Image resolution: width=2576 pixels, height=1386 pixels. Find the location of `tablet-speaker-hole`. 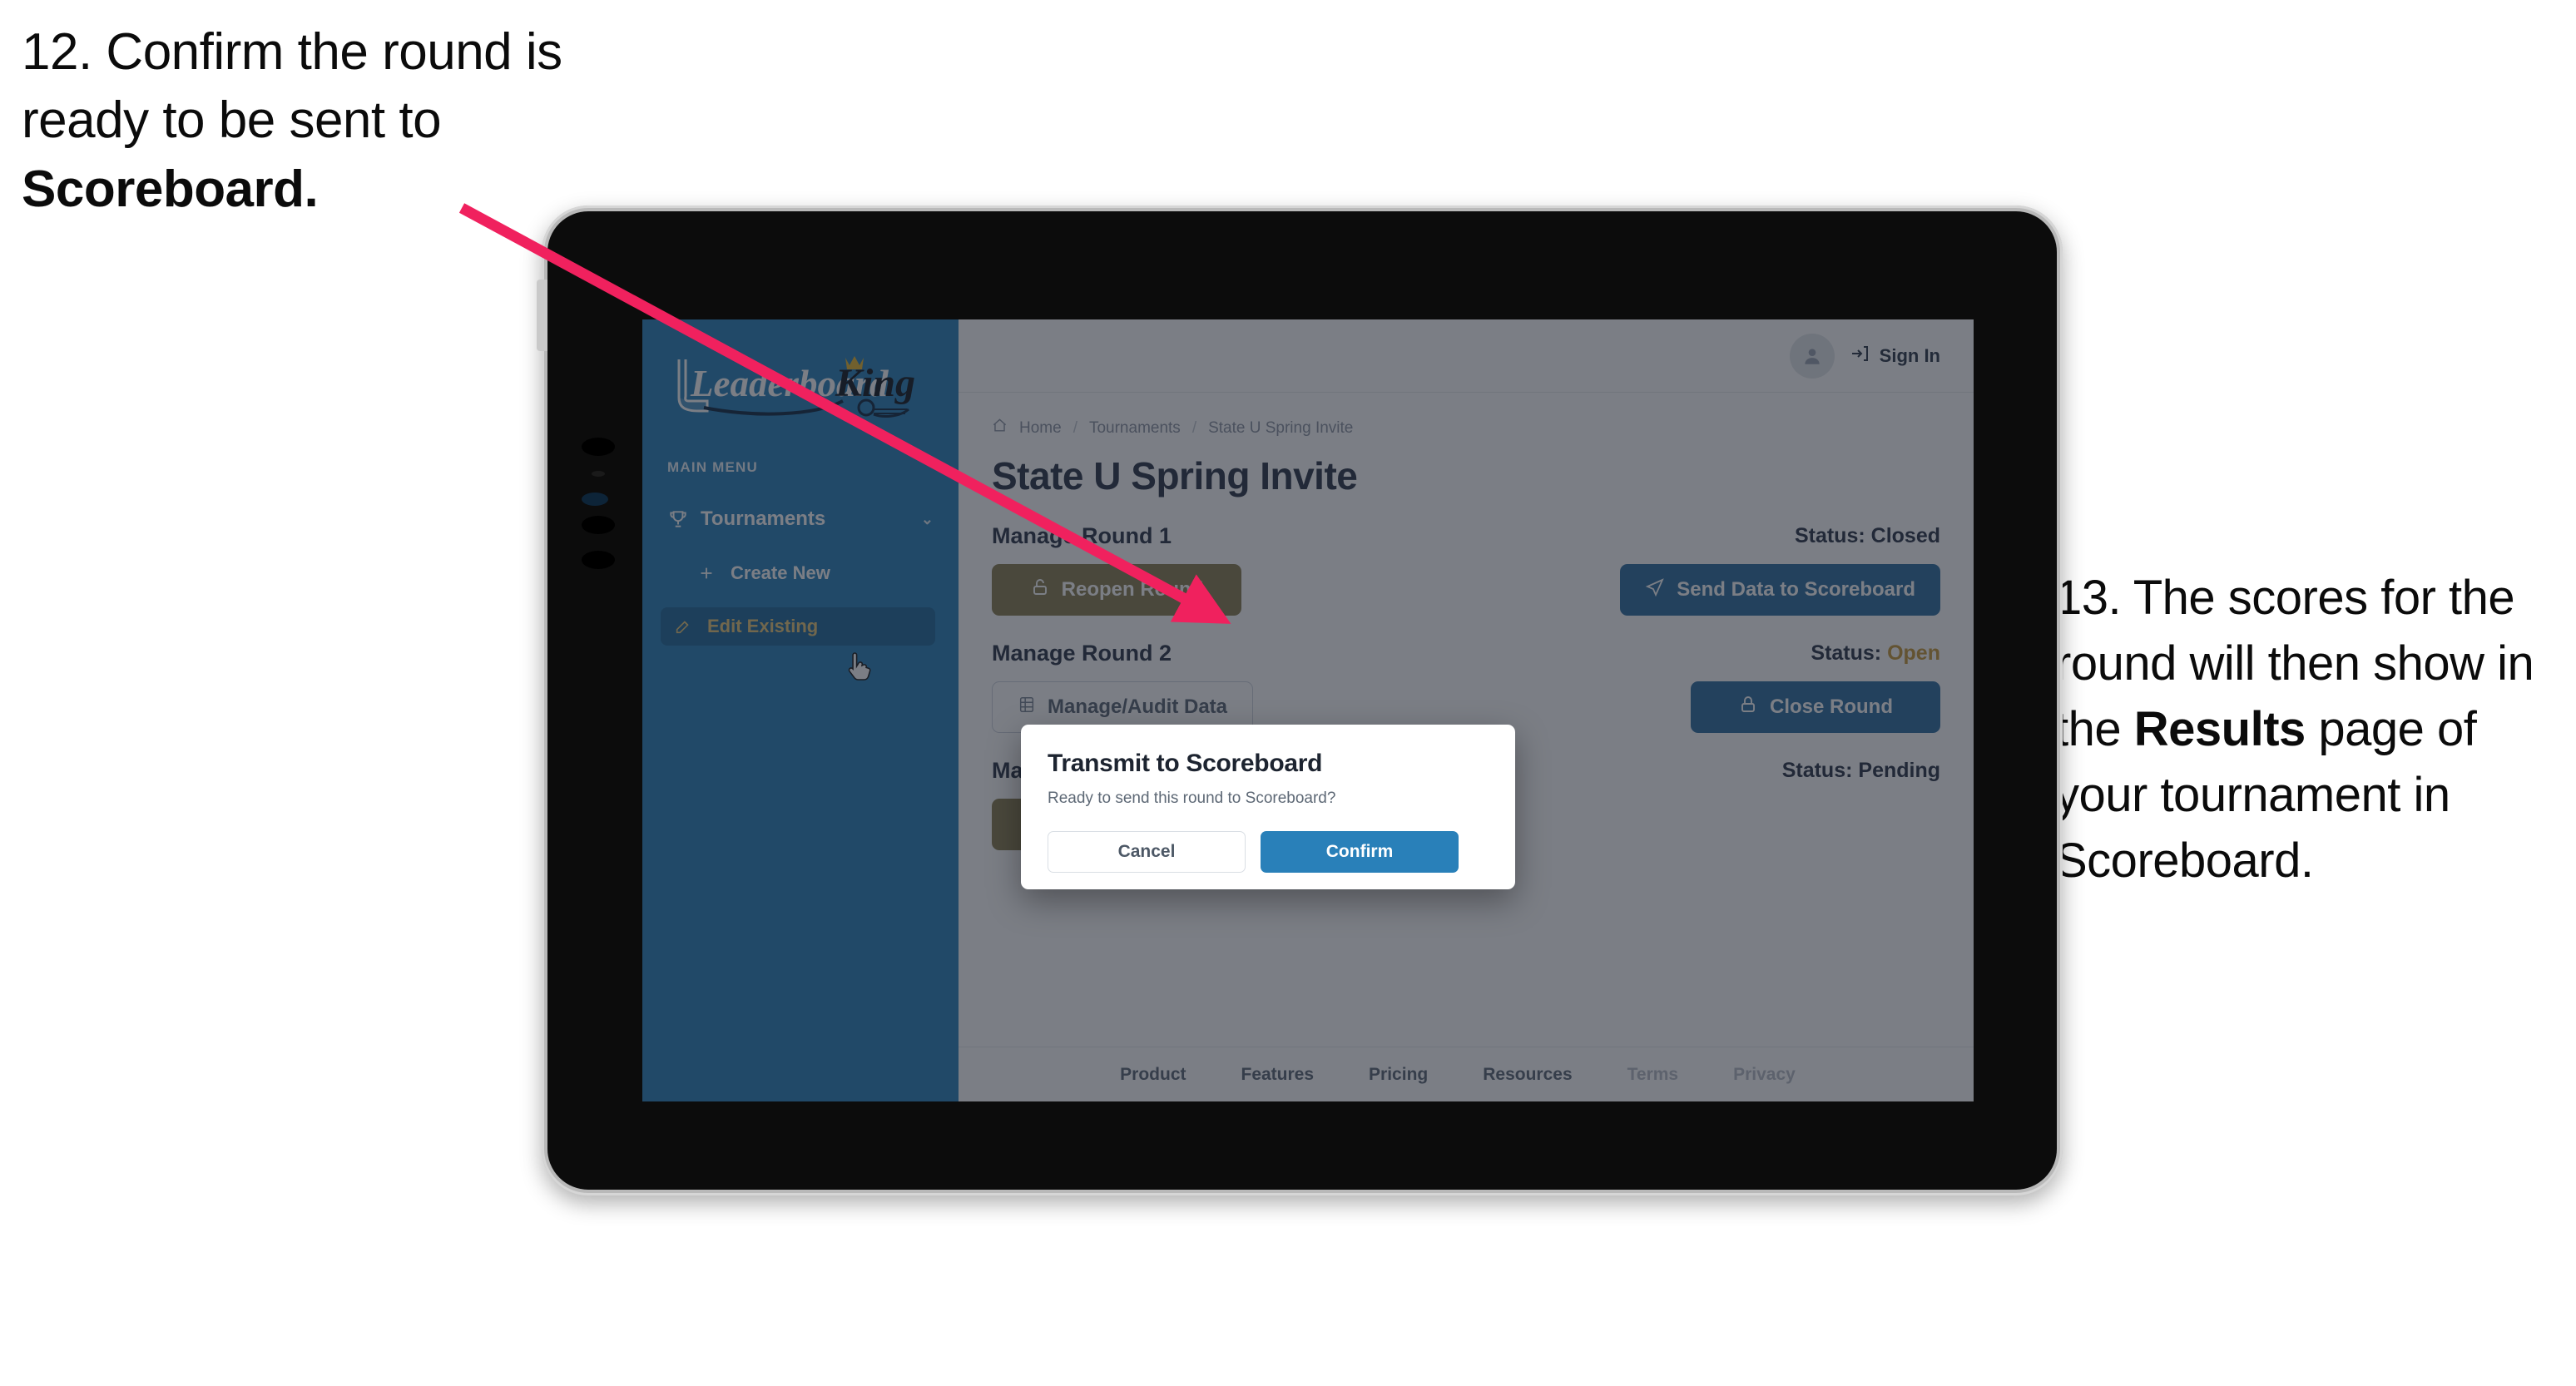

tablet-speaker-hole is located at coordinates (598, 447).